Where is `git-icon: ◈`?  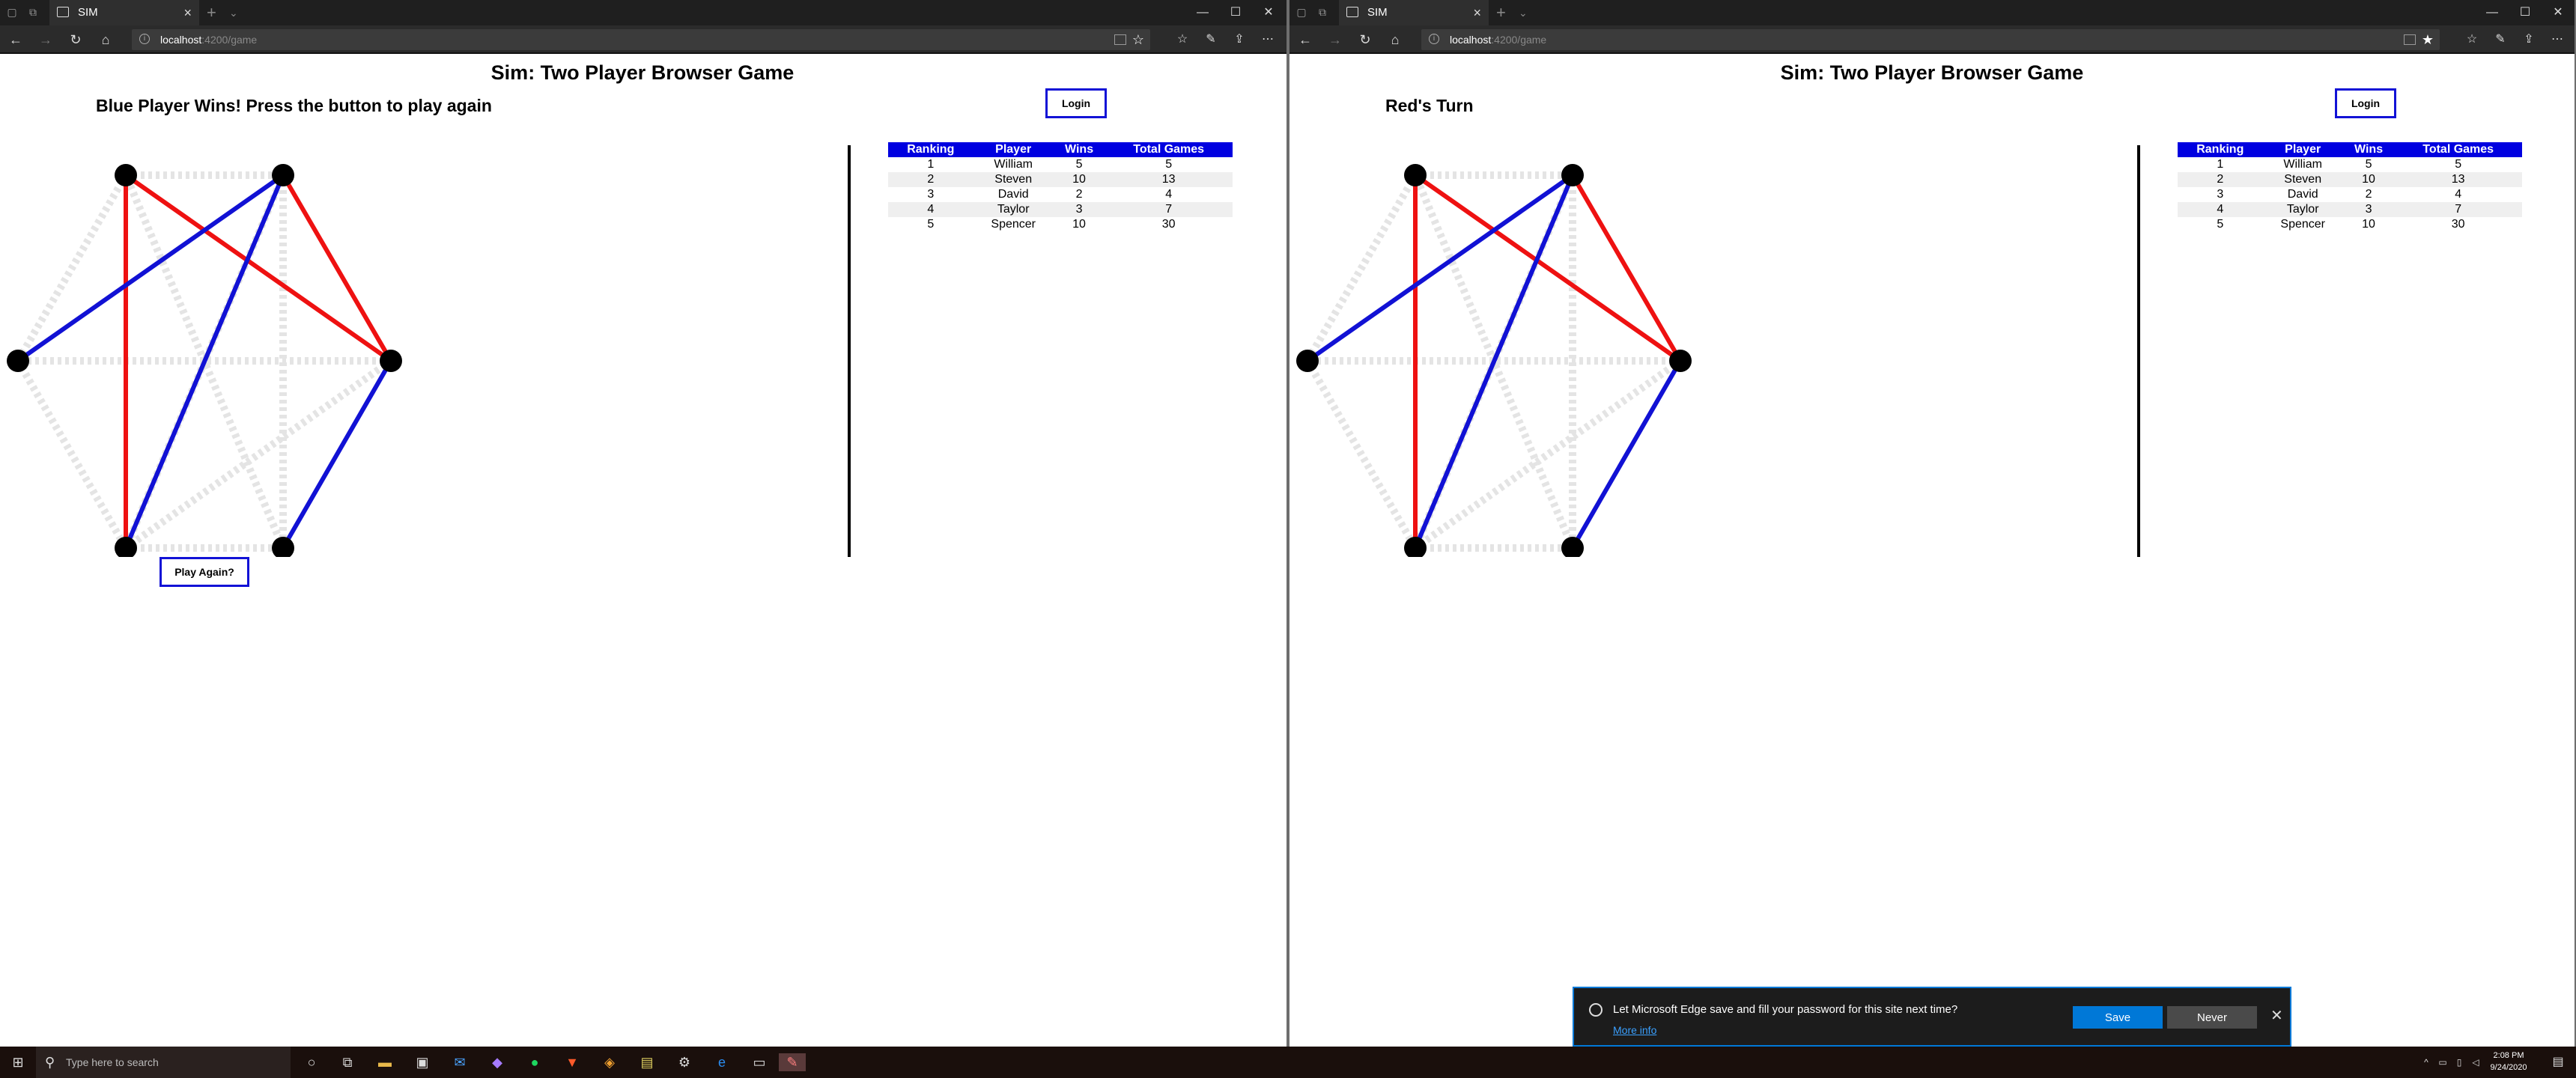
git-icon: ◈ is located at coordinates (609, 1062).